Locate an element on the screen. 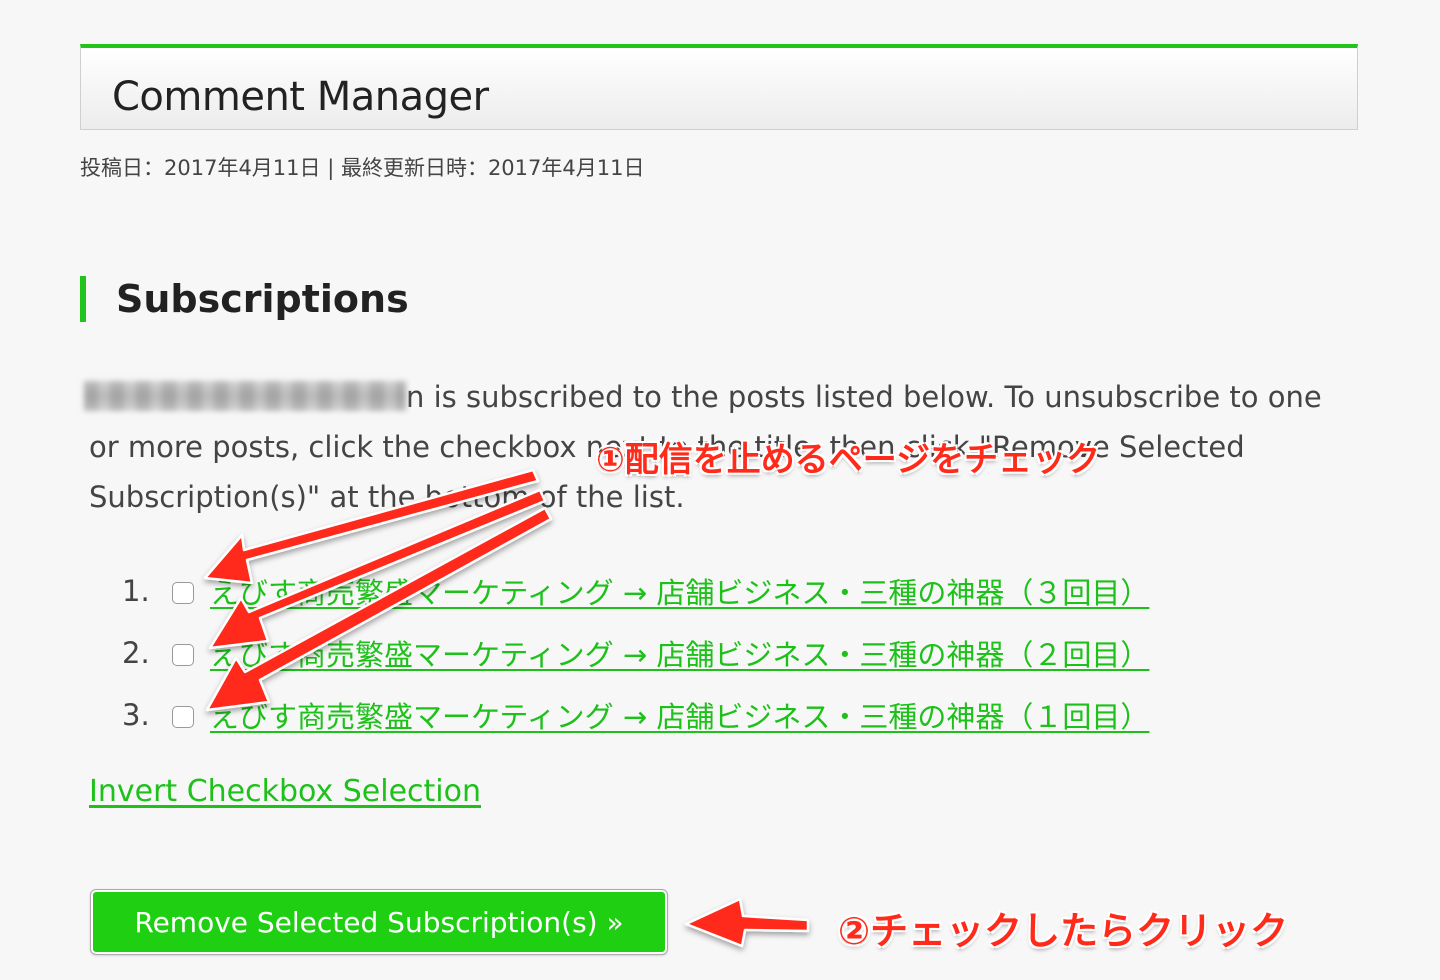 The width and height of the screenshot is (1440, 980). arrow-to-remove-button is located at coordinates (747, 922).